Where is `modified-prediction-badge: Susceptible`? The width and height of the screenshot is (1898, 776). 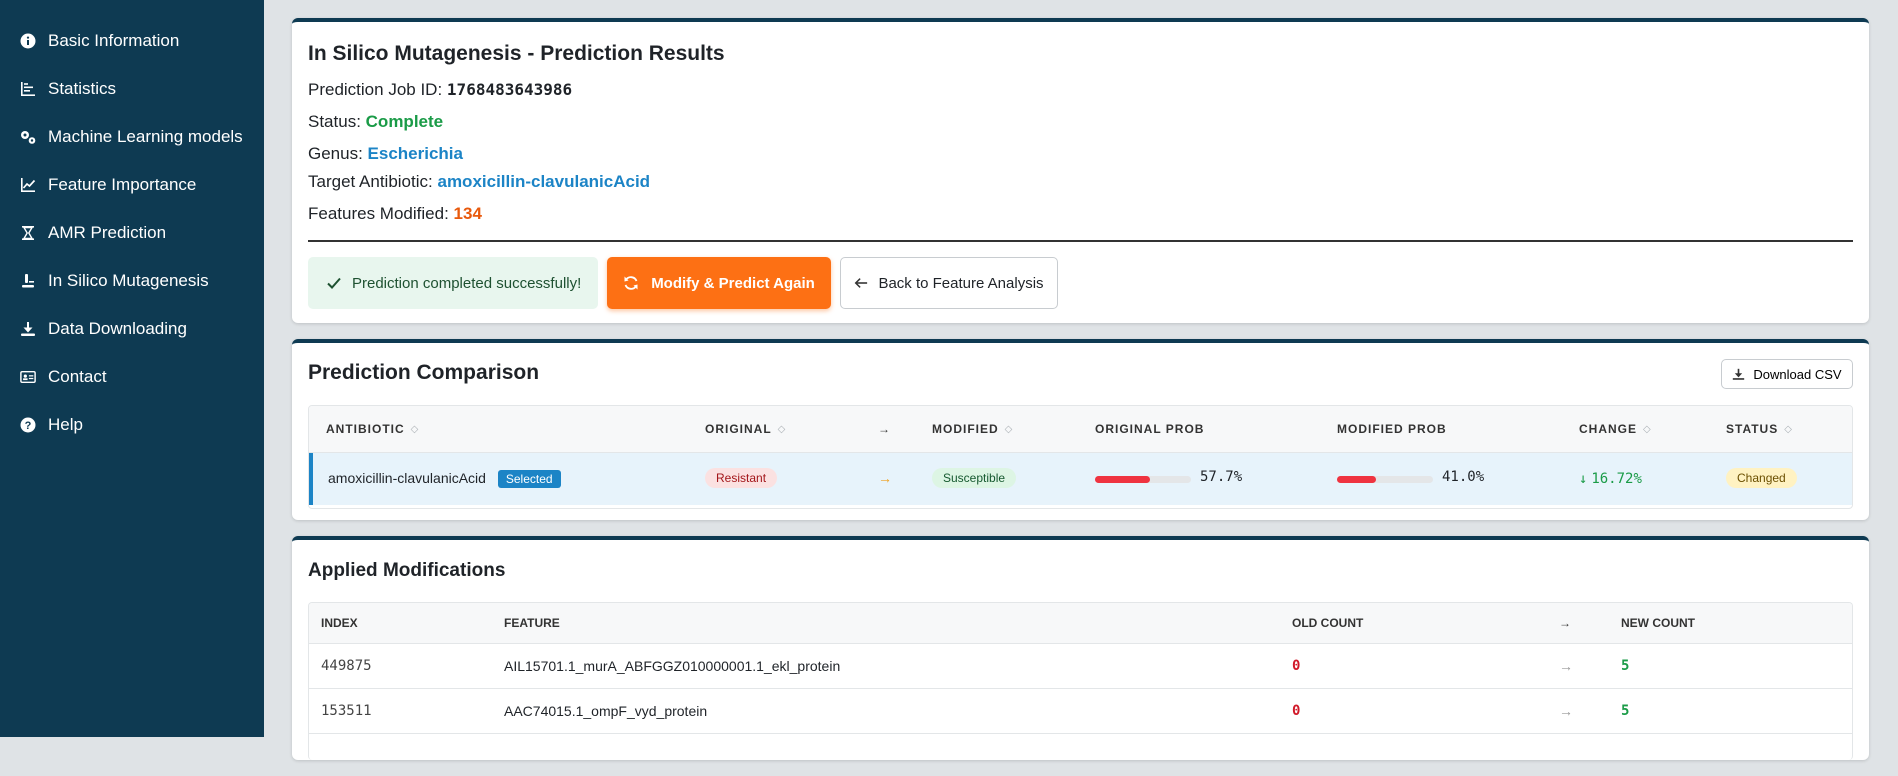
modified-prediction-badge: Susceptible is located at coordinates (974, 478).